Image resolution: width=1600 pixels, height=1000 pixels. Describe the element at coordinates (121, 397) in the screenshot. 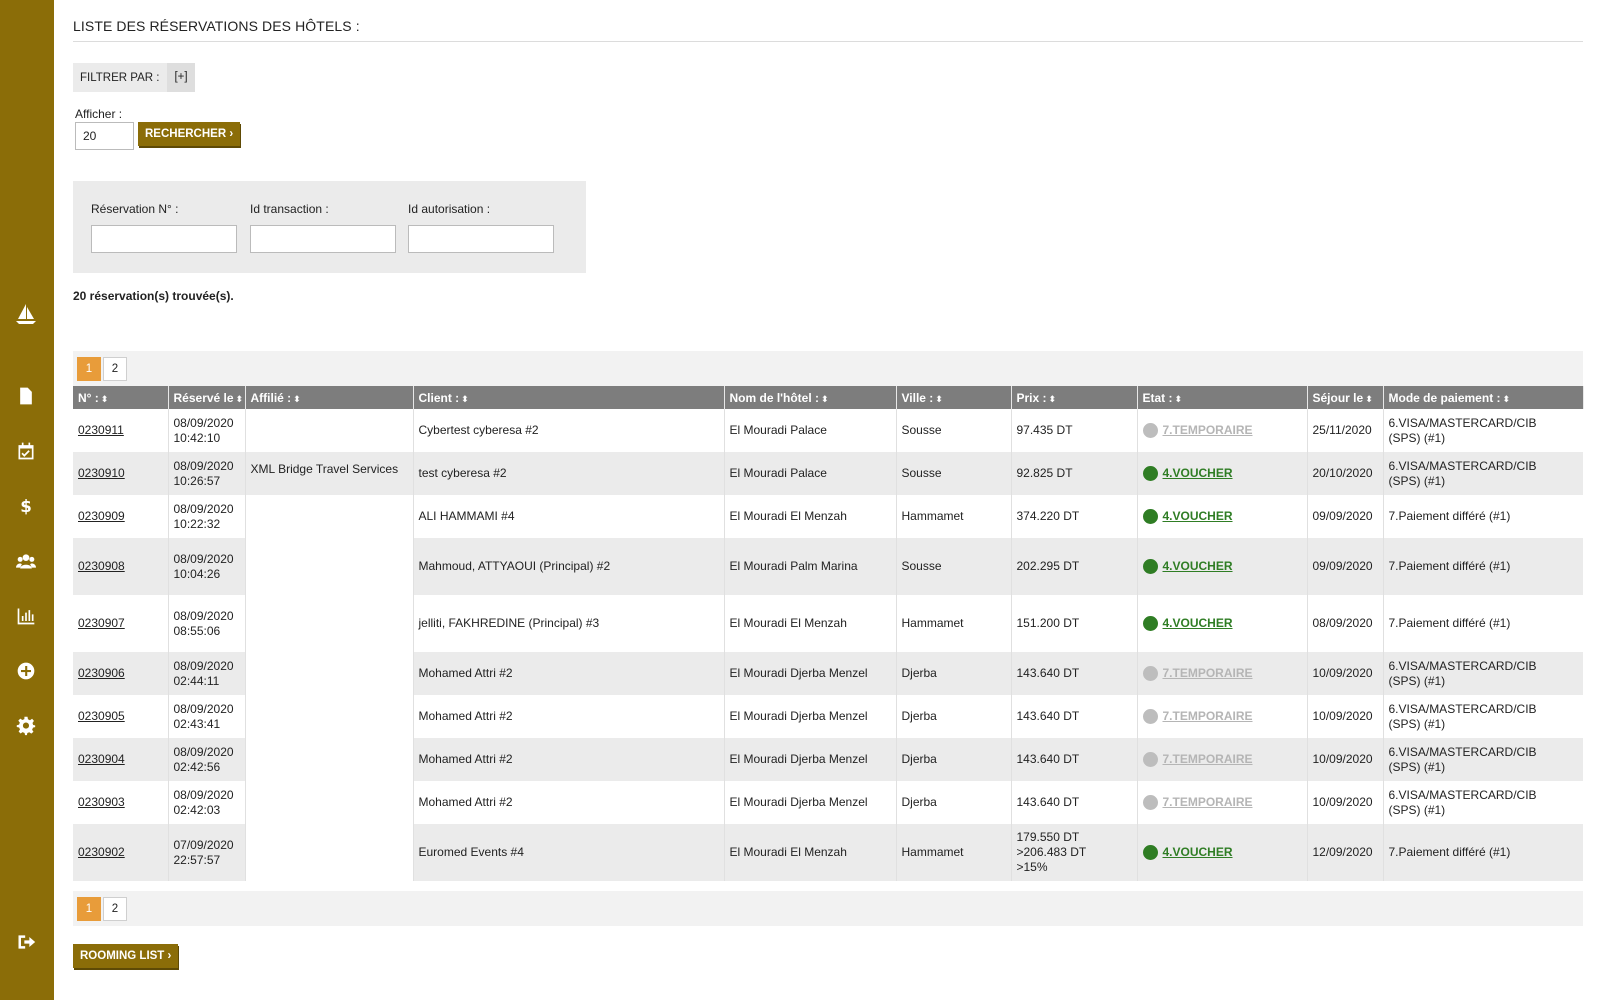

I see `num-column-header: N° : ⬍` at that location.